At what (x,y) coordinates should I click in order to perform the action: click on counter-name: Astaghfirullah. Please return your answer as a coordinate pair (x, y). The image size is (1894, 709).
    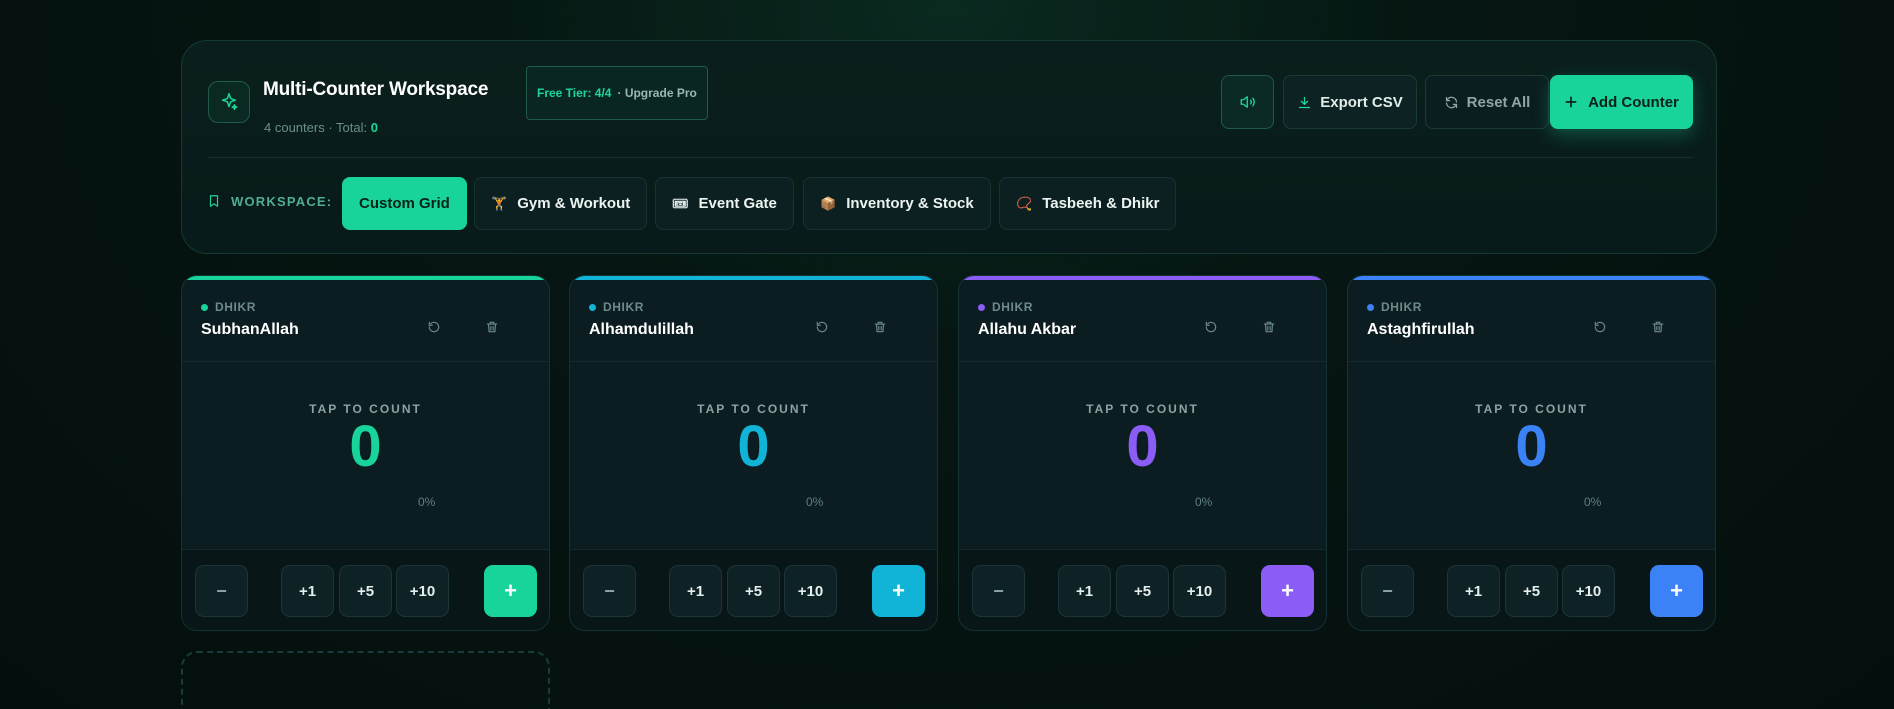
    Looking at the image, I should click on (1421, 329).